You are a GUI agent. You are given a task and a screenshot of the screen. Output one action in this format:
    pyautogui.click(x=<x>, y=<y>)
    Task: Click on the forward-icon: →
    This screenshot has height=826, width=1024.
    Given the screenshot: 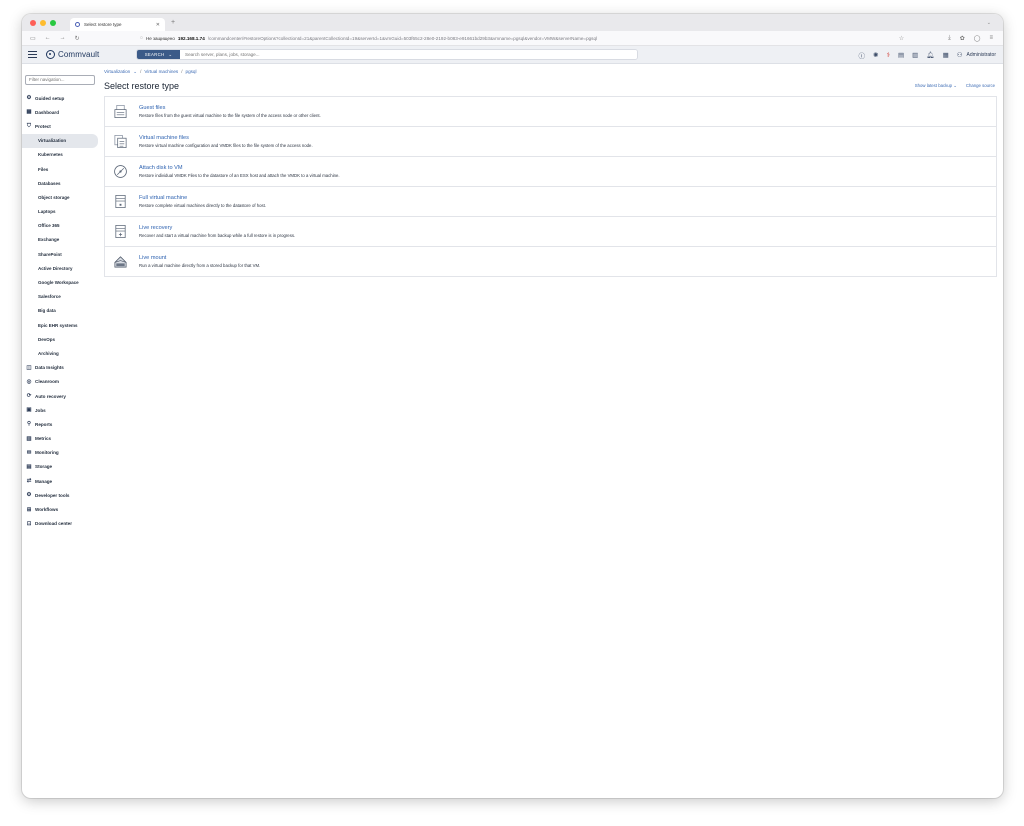 What is the action you would take?
    pyautogui.click(x=63, y=38)
    